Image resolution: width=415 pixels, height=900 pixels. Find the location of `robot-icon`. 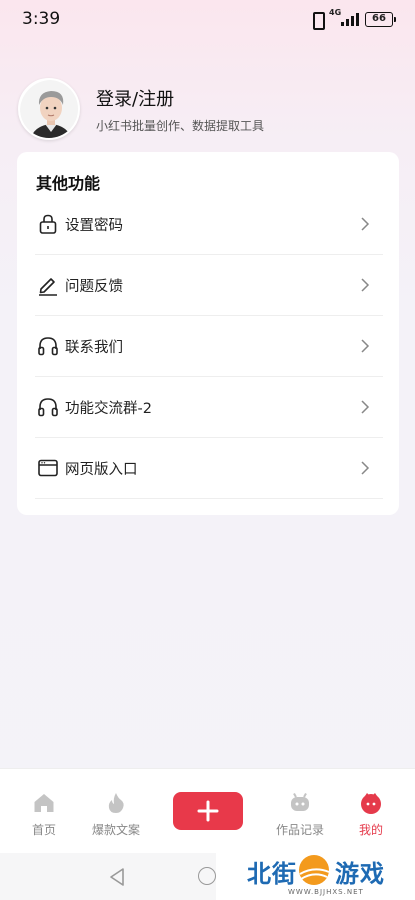

robot-icon is located at coordinates (300, 802).